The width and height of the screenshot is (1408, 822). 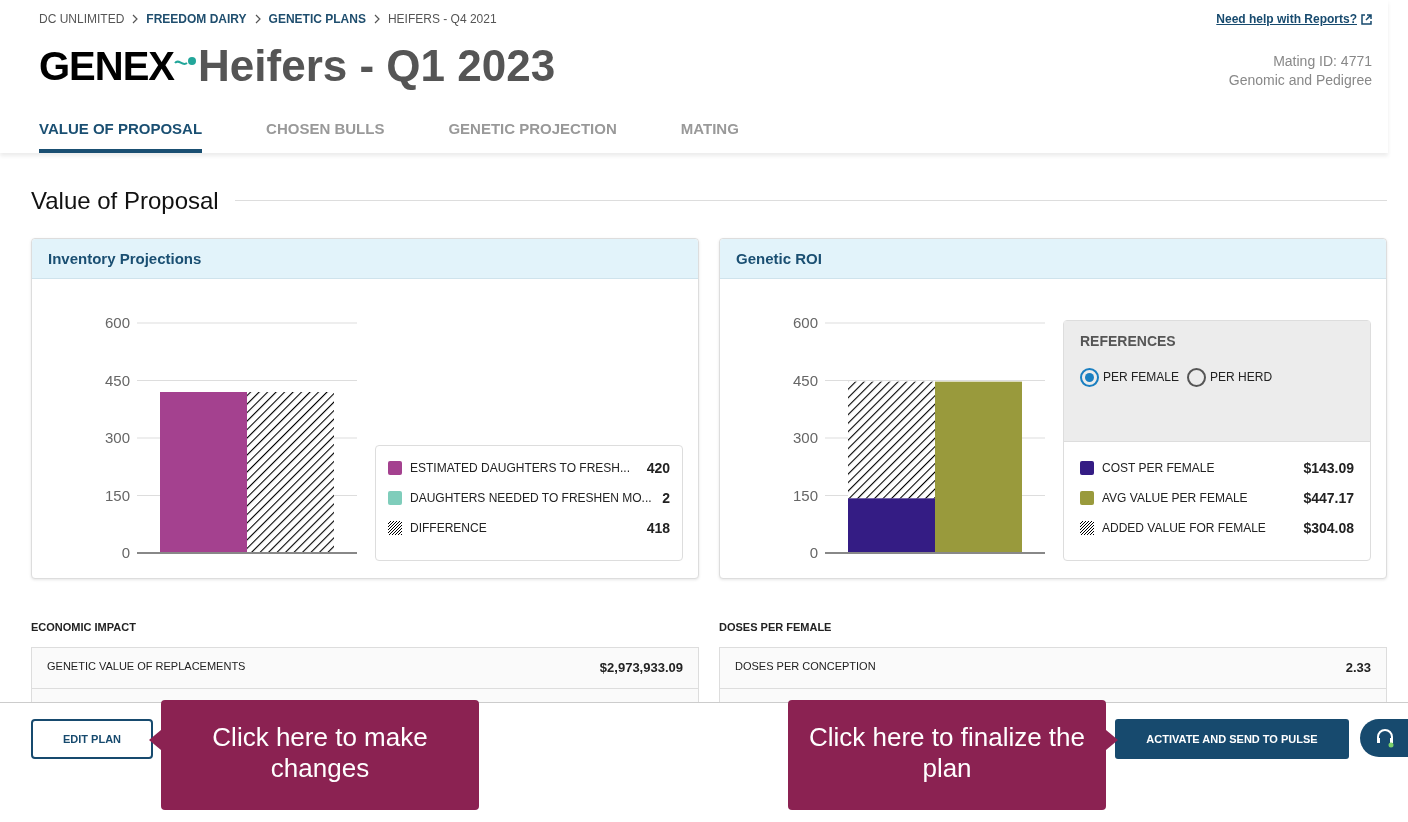 I want to click on help-link: Need help with Reports?, so click(x=1294, y=19).